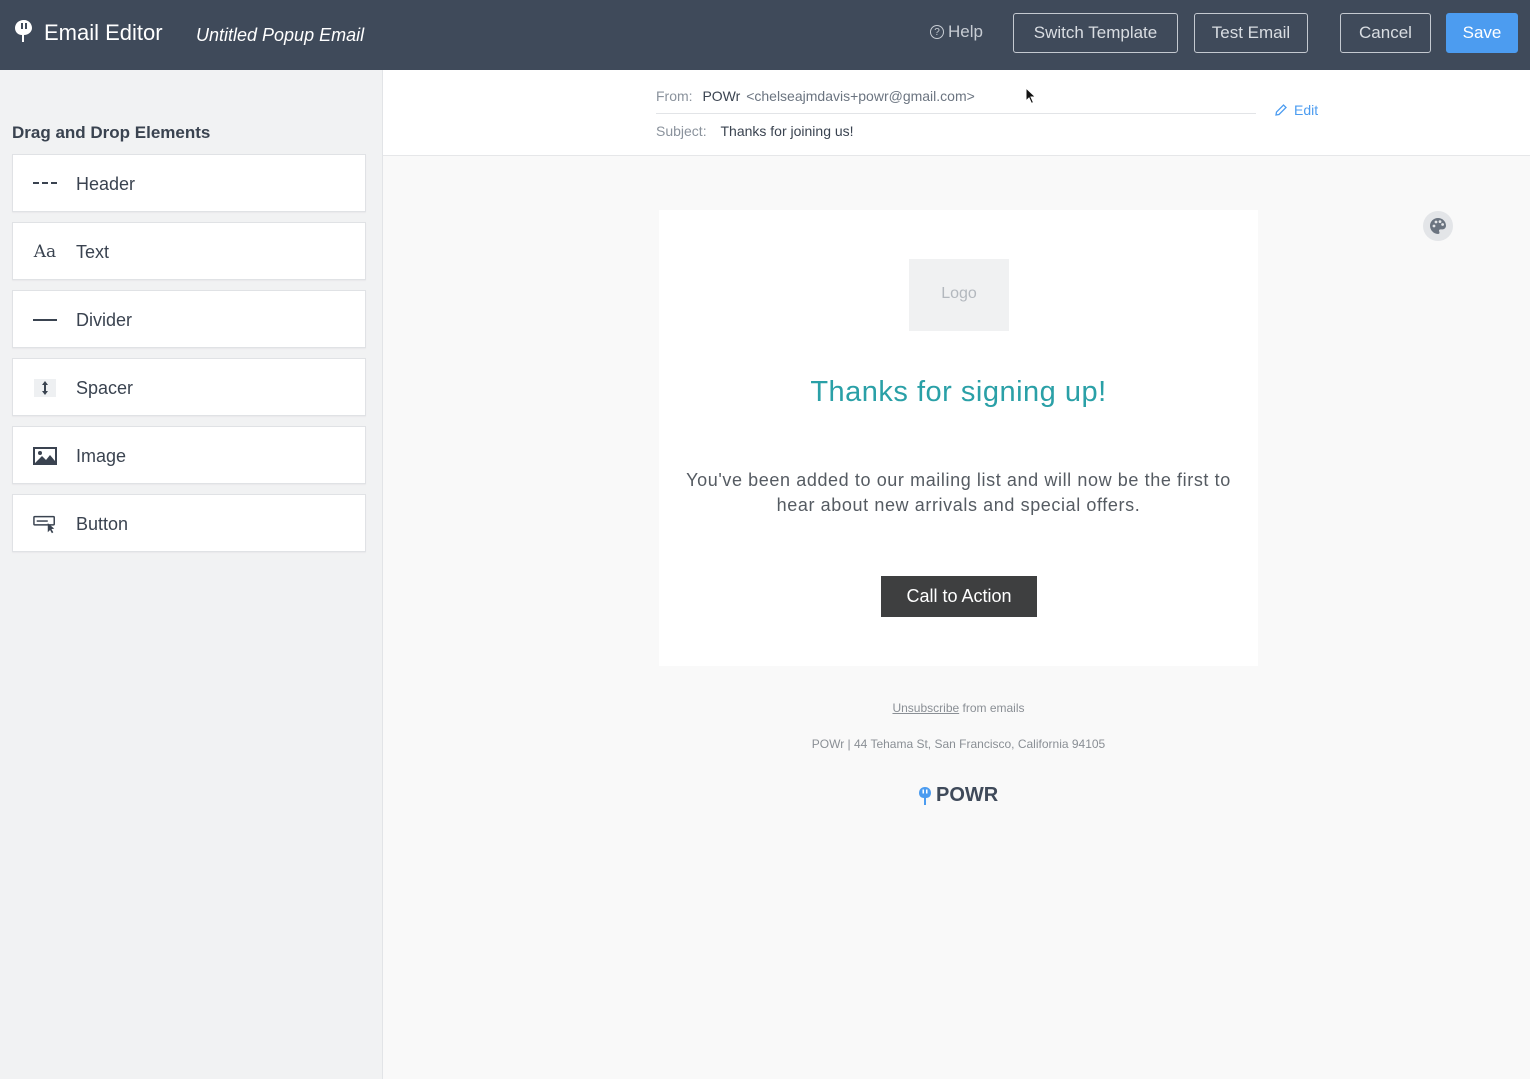 The width and height of the screenshot is (1530, 1079). What do you see at coordinates (681, 131) in the screenshot?
I see `subject-key: Subject:` at bounding box center [681, 131].